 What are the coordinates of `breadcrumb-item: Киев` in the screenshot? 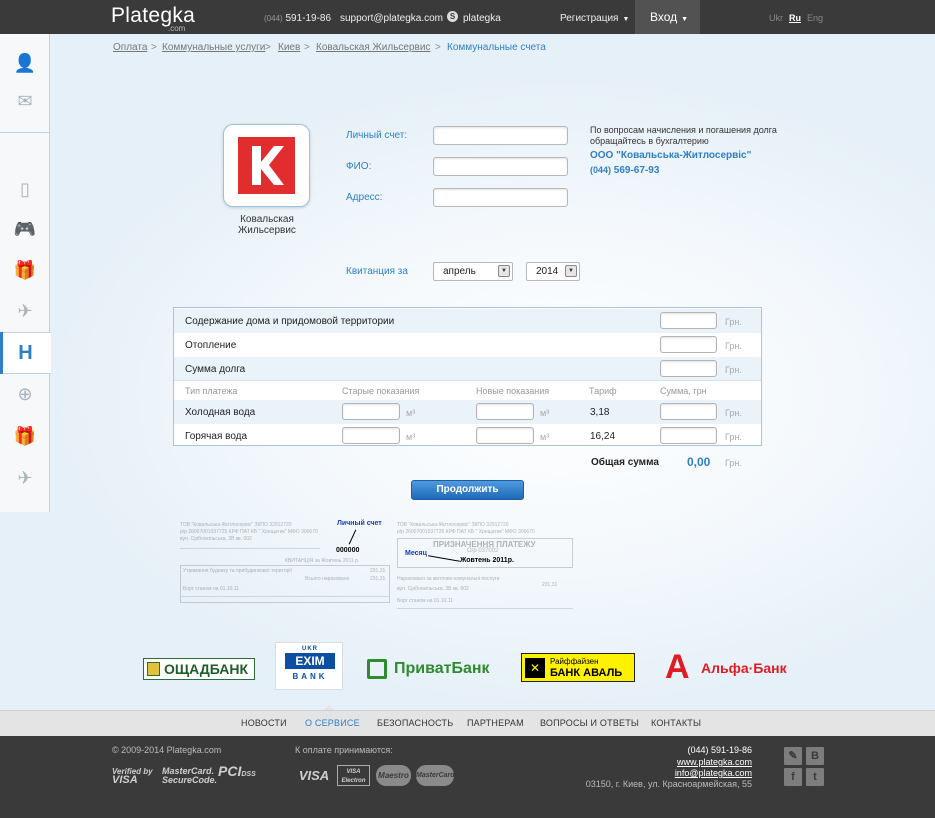 It's located at (289, 47).